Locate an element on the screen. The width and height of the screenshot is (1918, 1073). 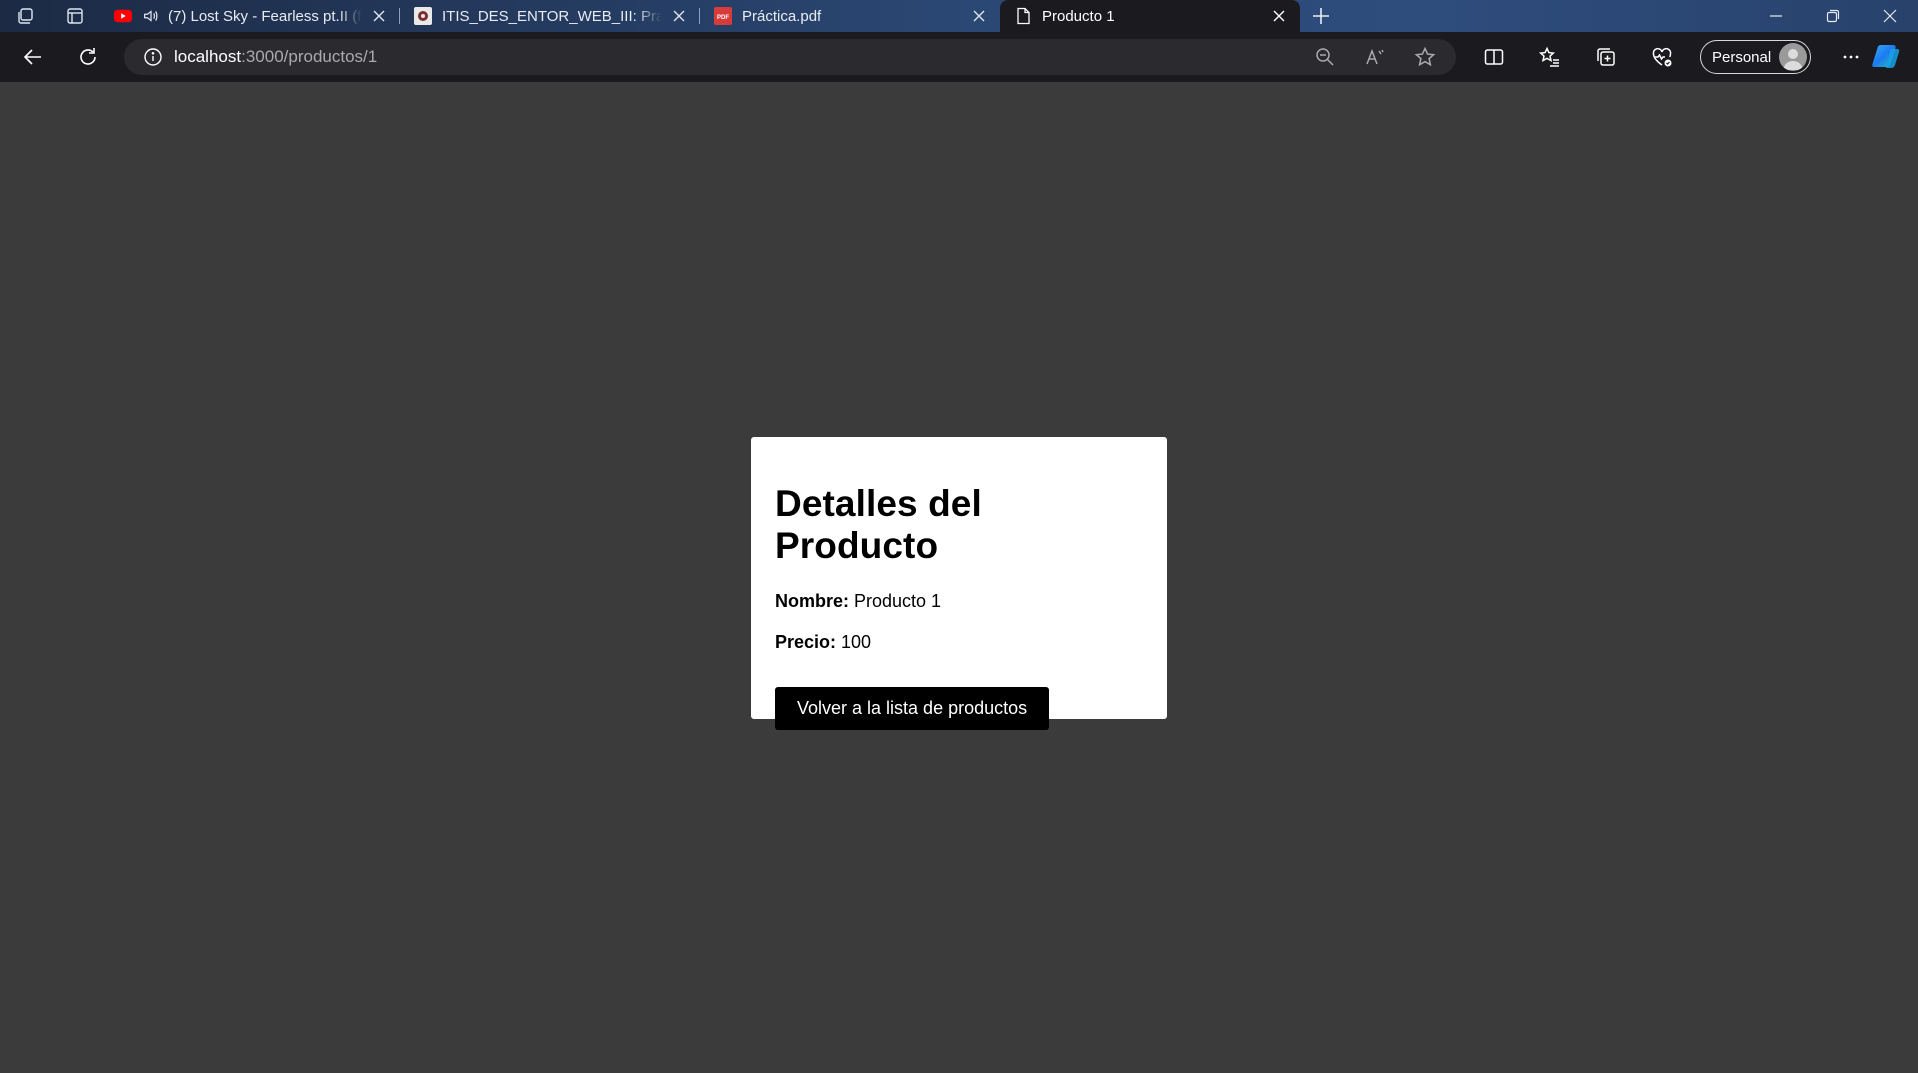
close-window-button is located at coordinates (1889, 16).